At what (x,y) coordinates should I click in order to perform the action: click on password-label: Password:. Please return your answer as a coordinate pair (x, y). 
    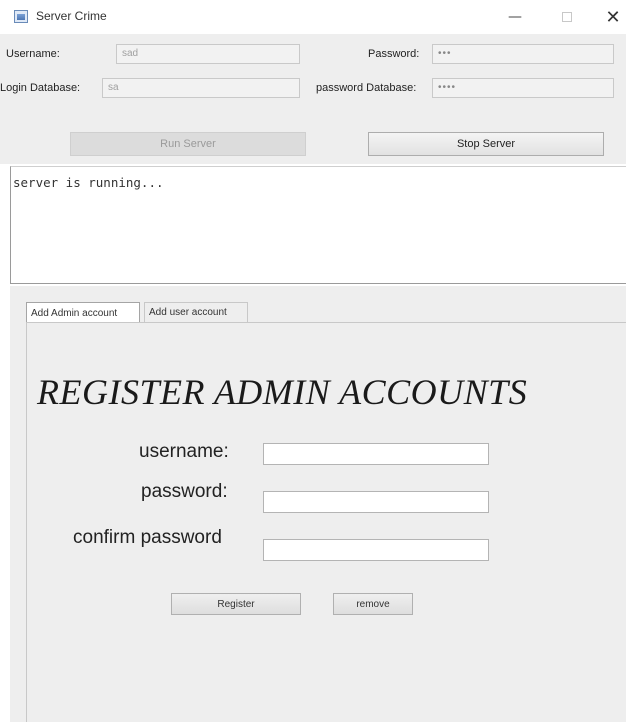
    Looking at the image, I should click on (394, 54).